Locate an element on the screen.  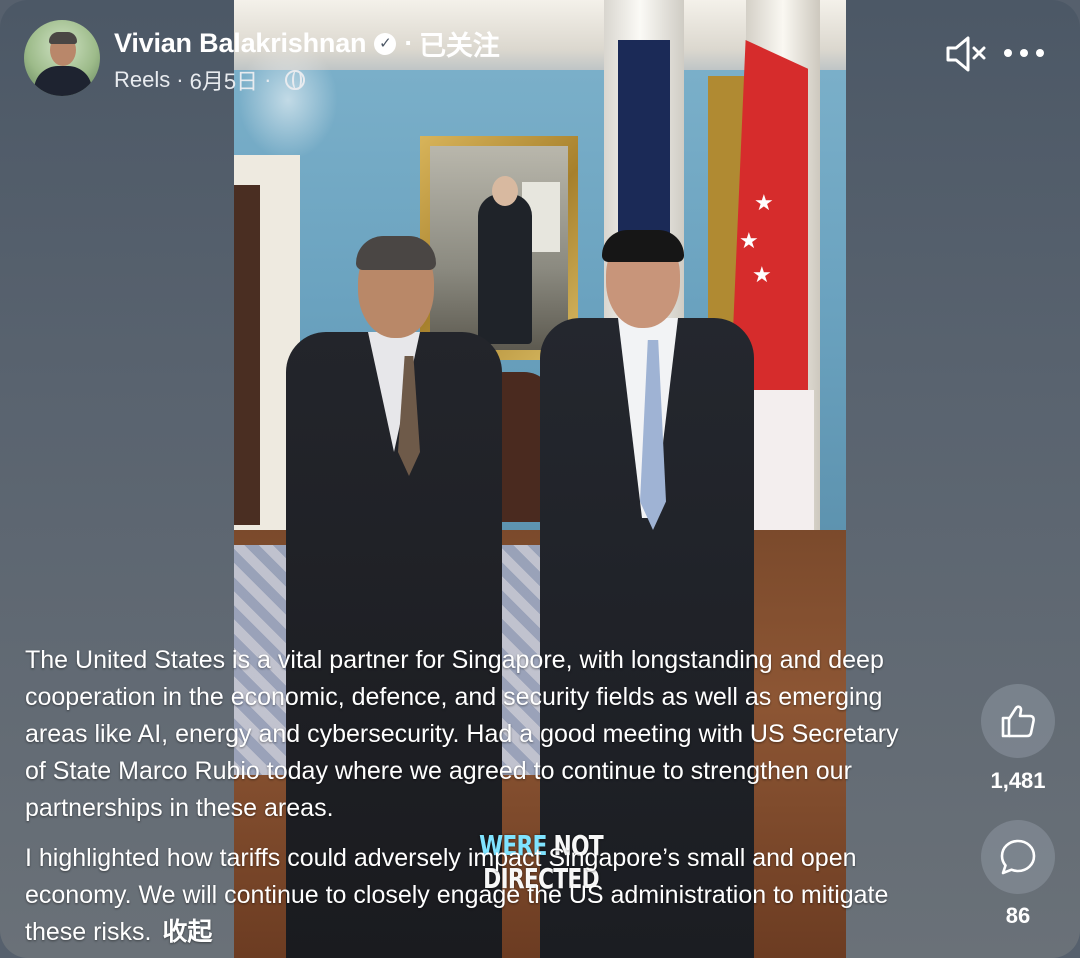
person-left-hair is located at coordinates (396, 253).